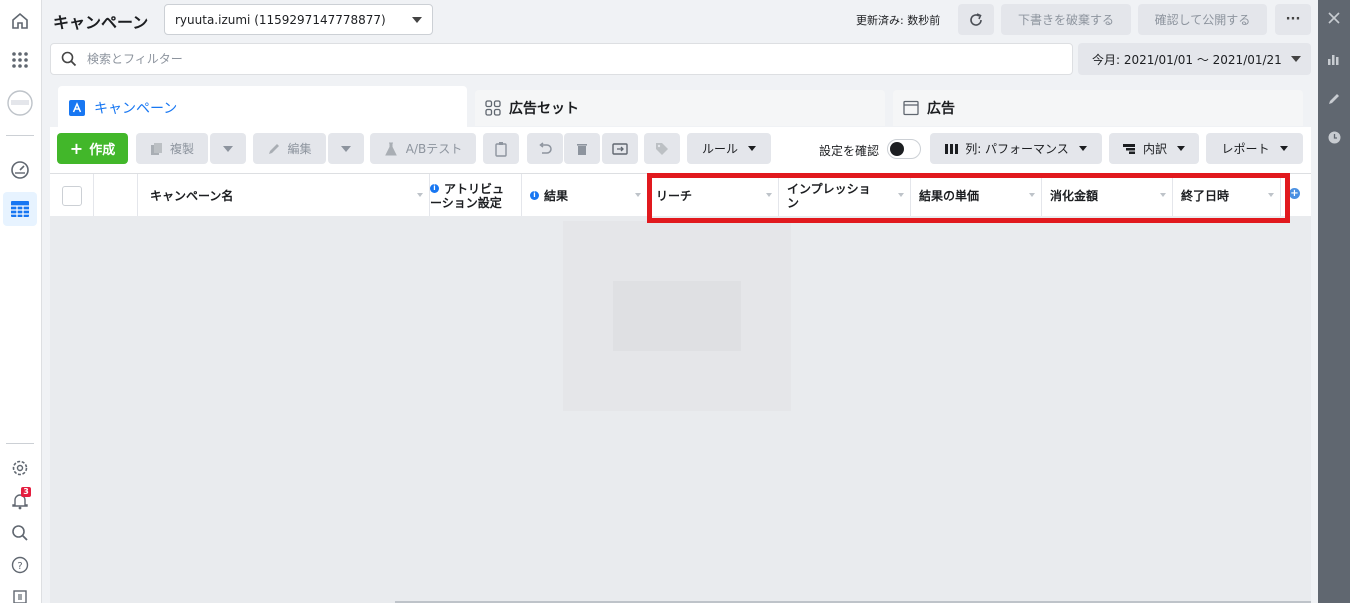 This screenshot has height=603, width=1350. I want to click on tag-button, so click(662, 148).